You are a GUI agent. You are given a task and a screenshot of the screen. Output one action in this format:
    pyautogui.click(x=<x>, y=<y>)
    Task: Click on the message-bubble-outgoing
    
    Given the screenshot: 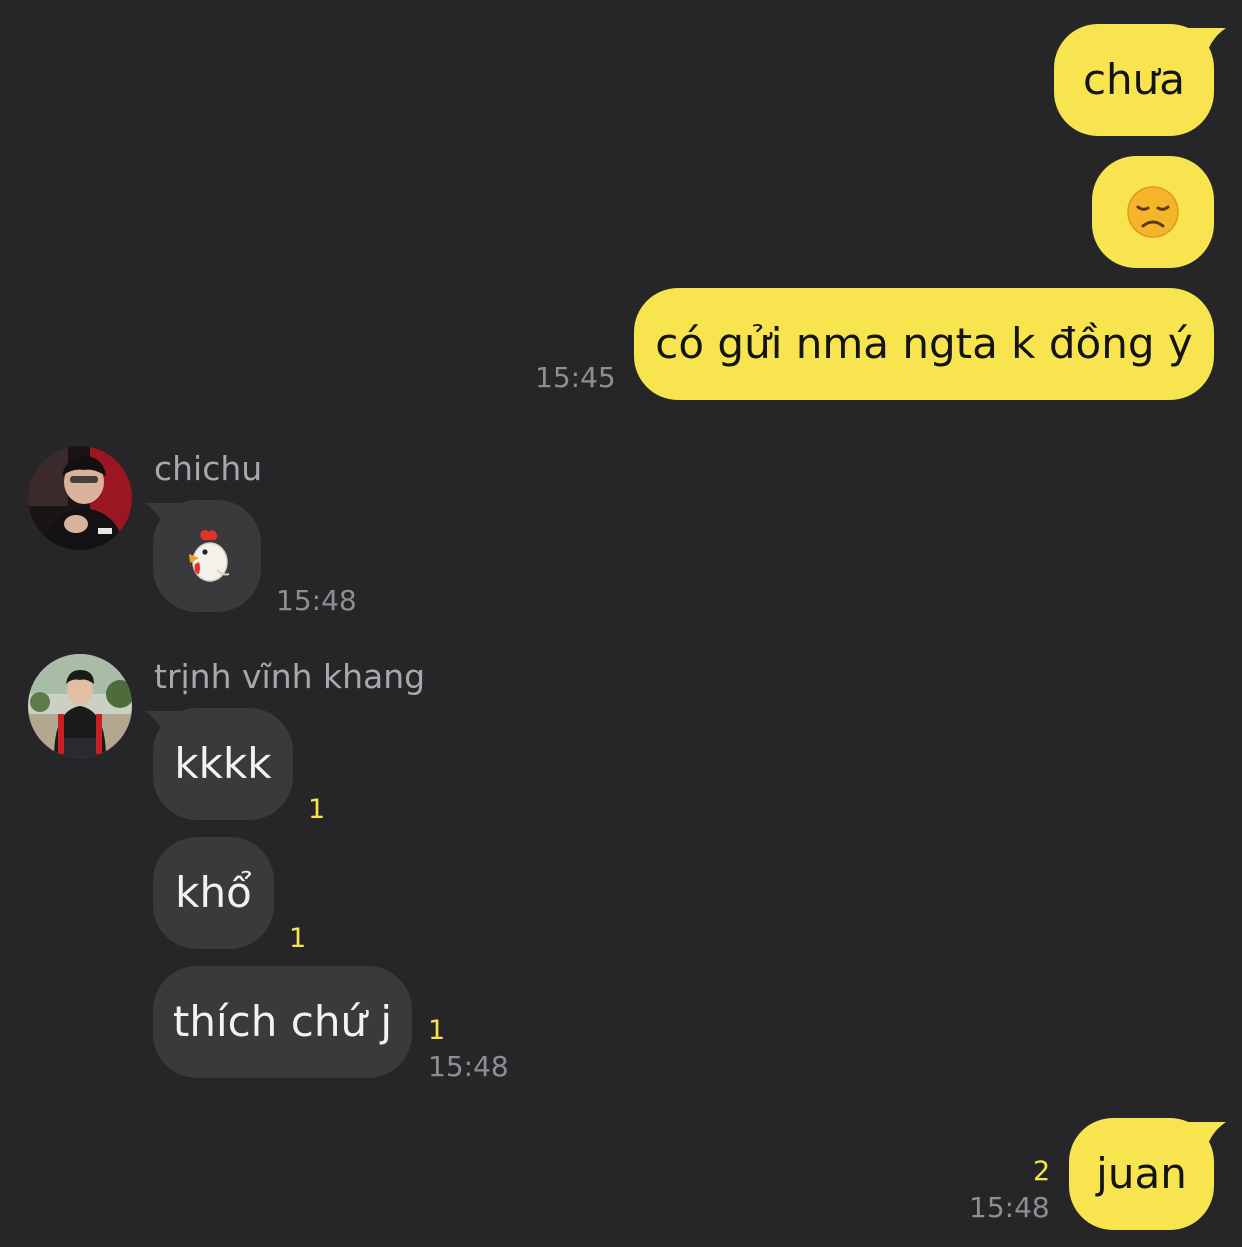 What is the action you would take?
    pyautogui.click(x=1153, y=212)
    